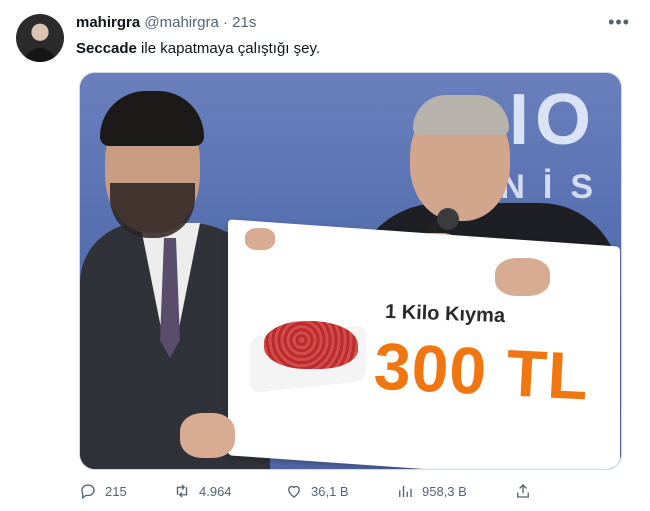  What do you see at coordinates (182, 491) in the screenshot?
I see `retweet-icon` at bounding box center [182, 491].